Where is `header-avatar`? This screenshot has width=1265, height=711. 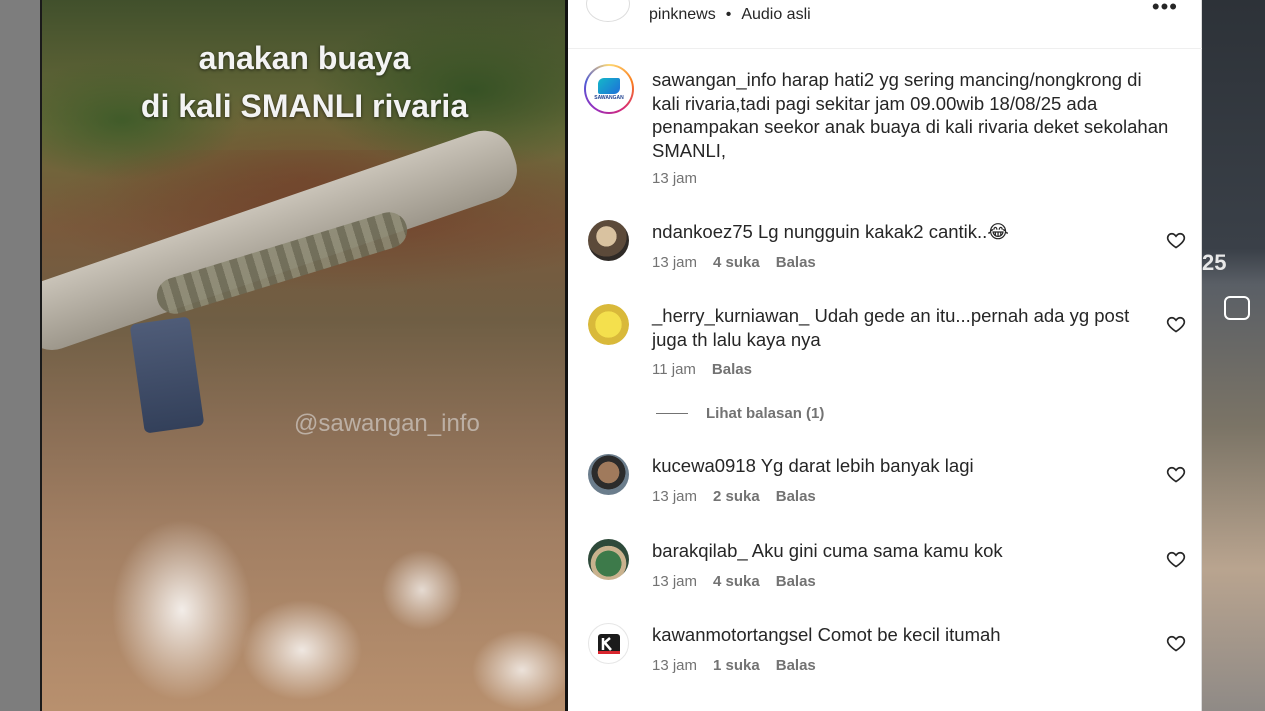 header-avatar is located at coordinates (608, 11).